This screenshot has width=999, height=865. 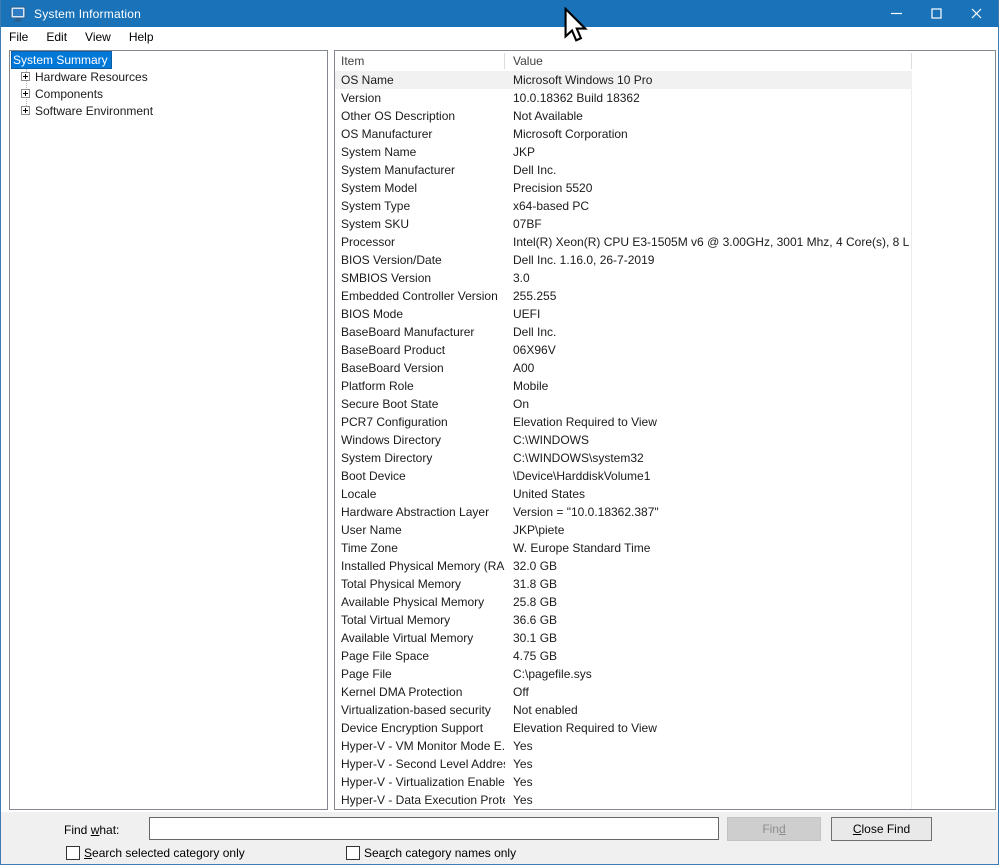 What do you see at coordinates (665, 188) in the screenshot?
I see `table-row: System Model Precision 5520` at bounding box center [665, 188].